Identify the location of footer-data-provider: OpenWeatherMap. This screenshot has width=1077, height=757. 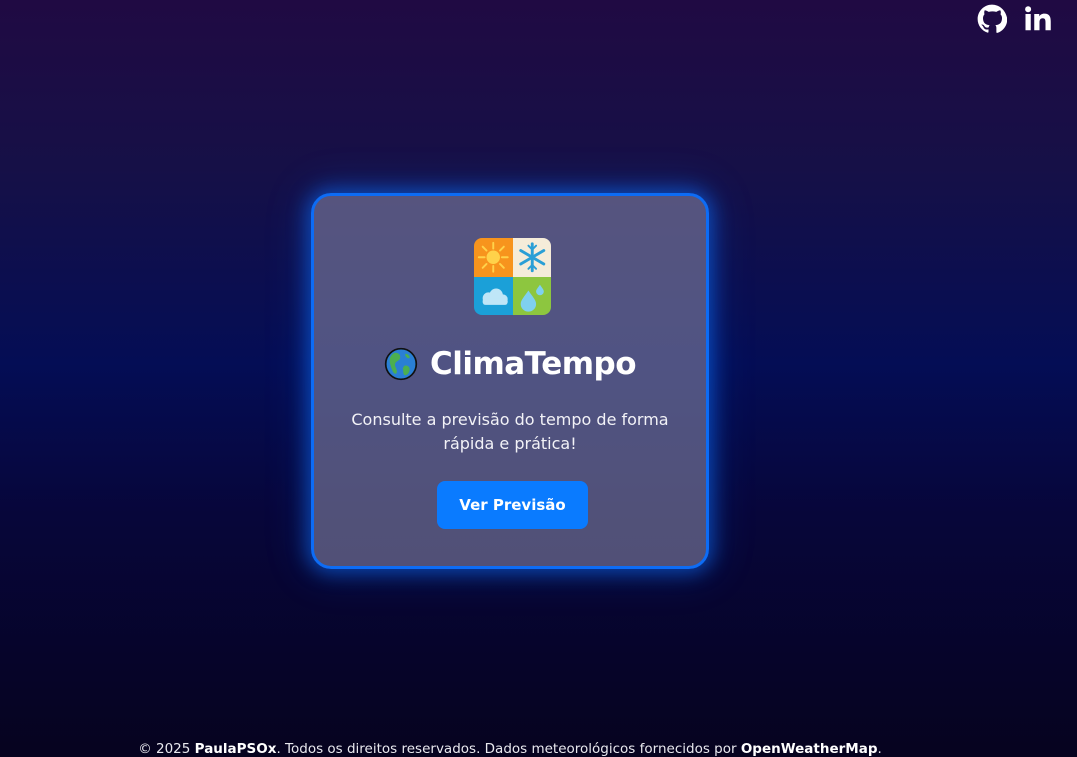
(809, 749).